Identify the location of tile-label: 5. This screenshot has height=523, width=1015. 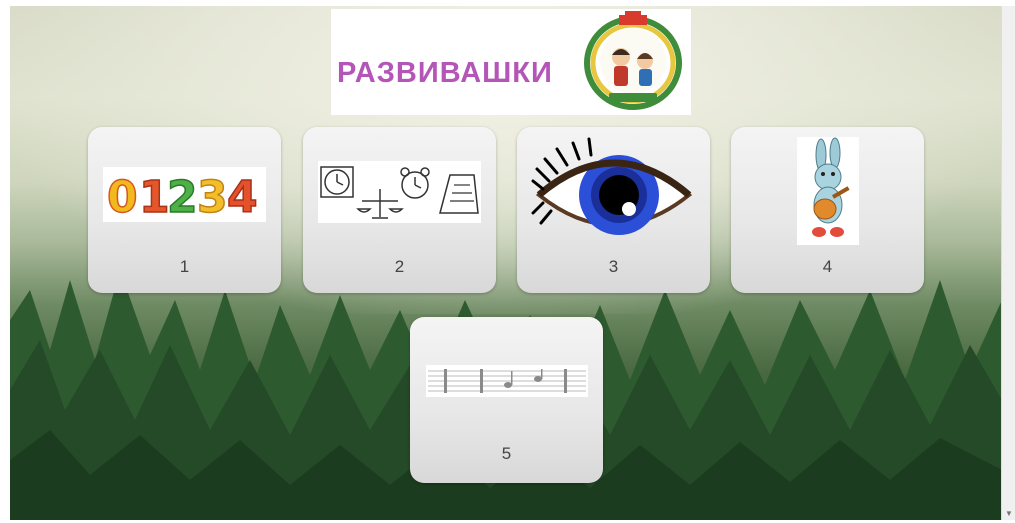
(506, 453).